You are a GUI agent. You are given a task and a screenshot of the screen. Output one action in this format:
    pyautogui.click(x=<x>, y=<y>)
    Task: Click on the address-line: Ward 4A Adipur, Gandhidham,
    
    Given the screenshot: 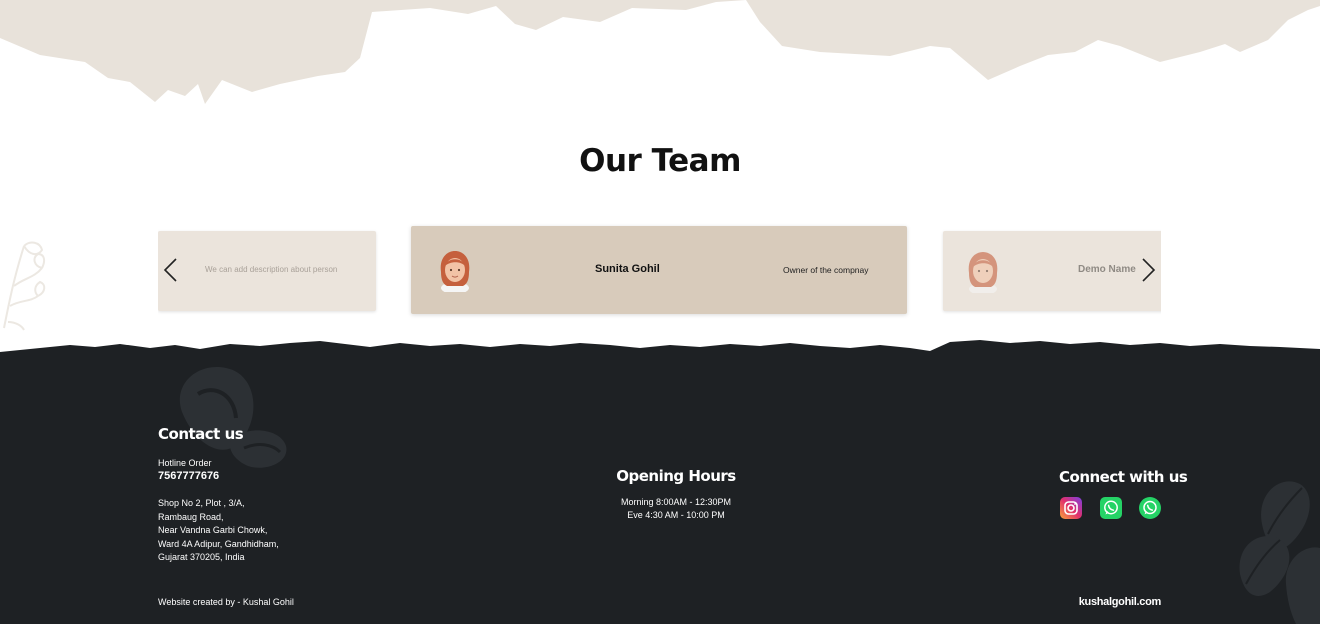 What is the action you would take?
    pyautogui.click(x=218, y=543)
    